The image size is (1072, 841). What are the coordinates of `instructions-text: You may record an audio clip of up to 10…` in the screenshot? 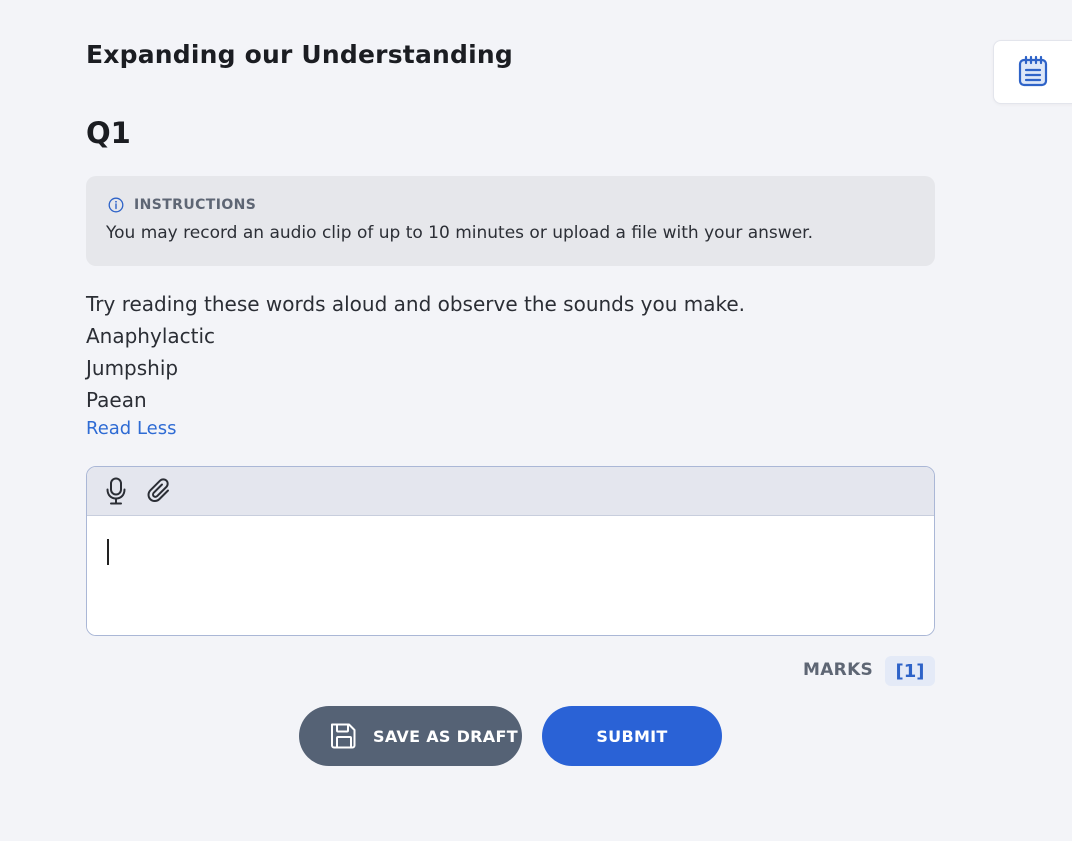 It's located at (459, 233).